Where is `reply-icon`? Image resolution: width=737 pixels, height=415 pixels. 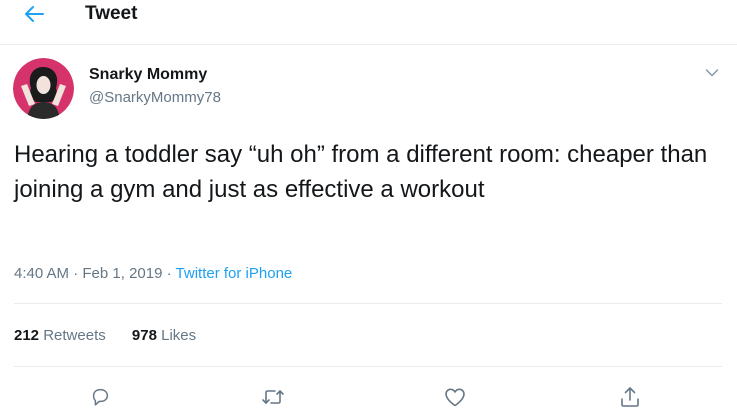
reply-icon is located at coordinates (100, 397).